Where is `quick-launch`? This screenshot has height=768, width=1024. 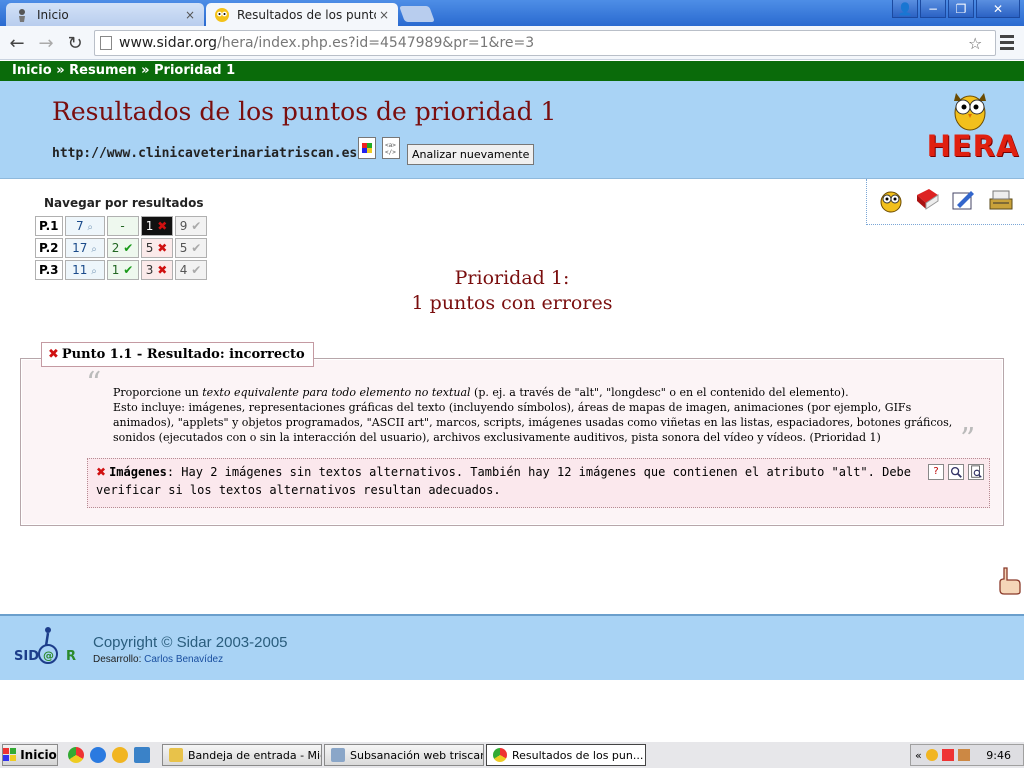 quick-launch is located at coordinates (109, 755).